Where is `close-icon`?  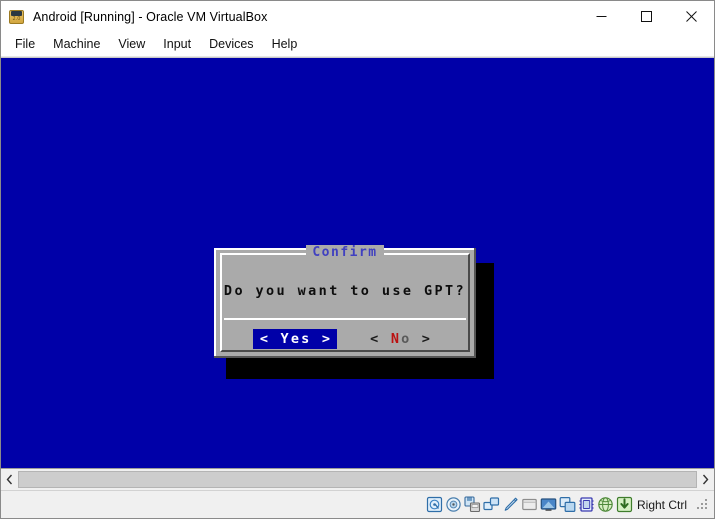
close-icon is located at coordinates (691, 16).